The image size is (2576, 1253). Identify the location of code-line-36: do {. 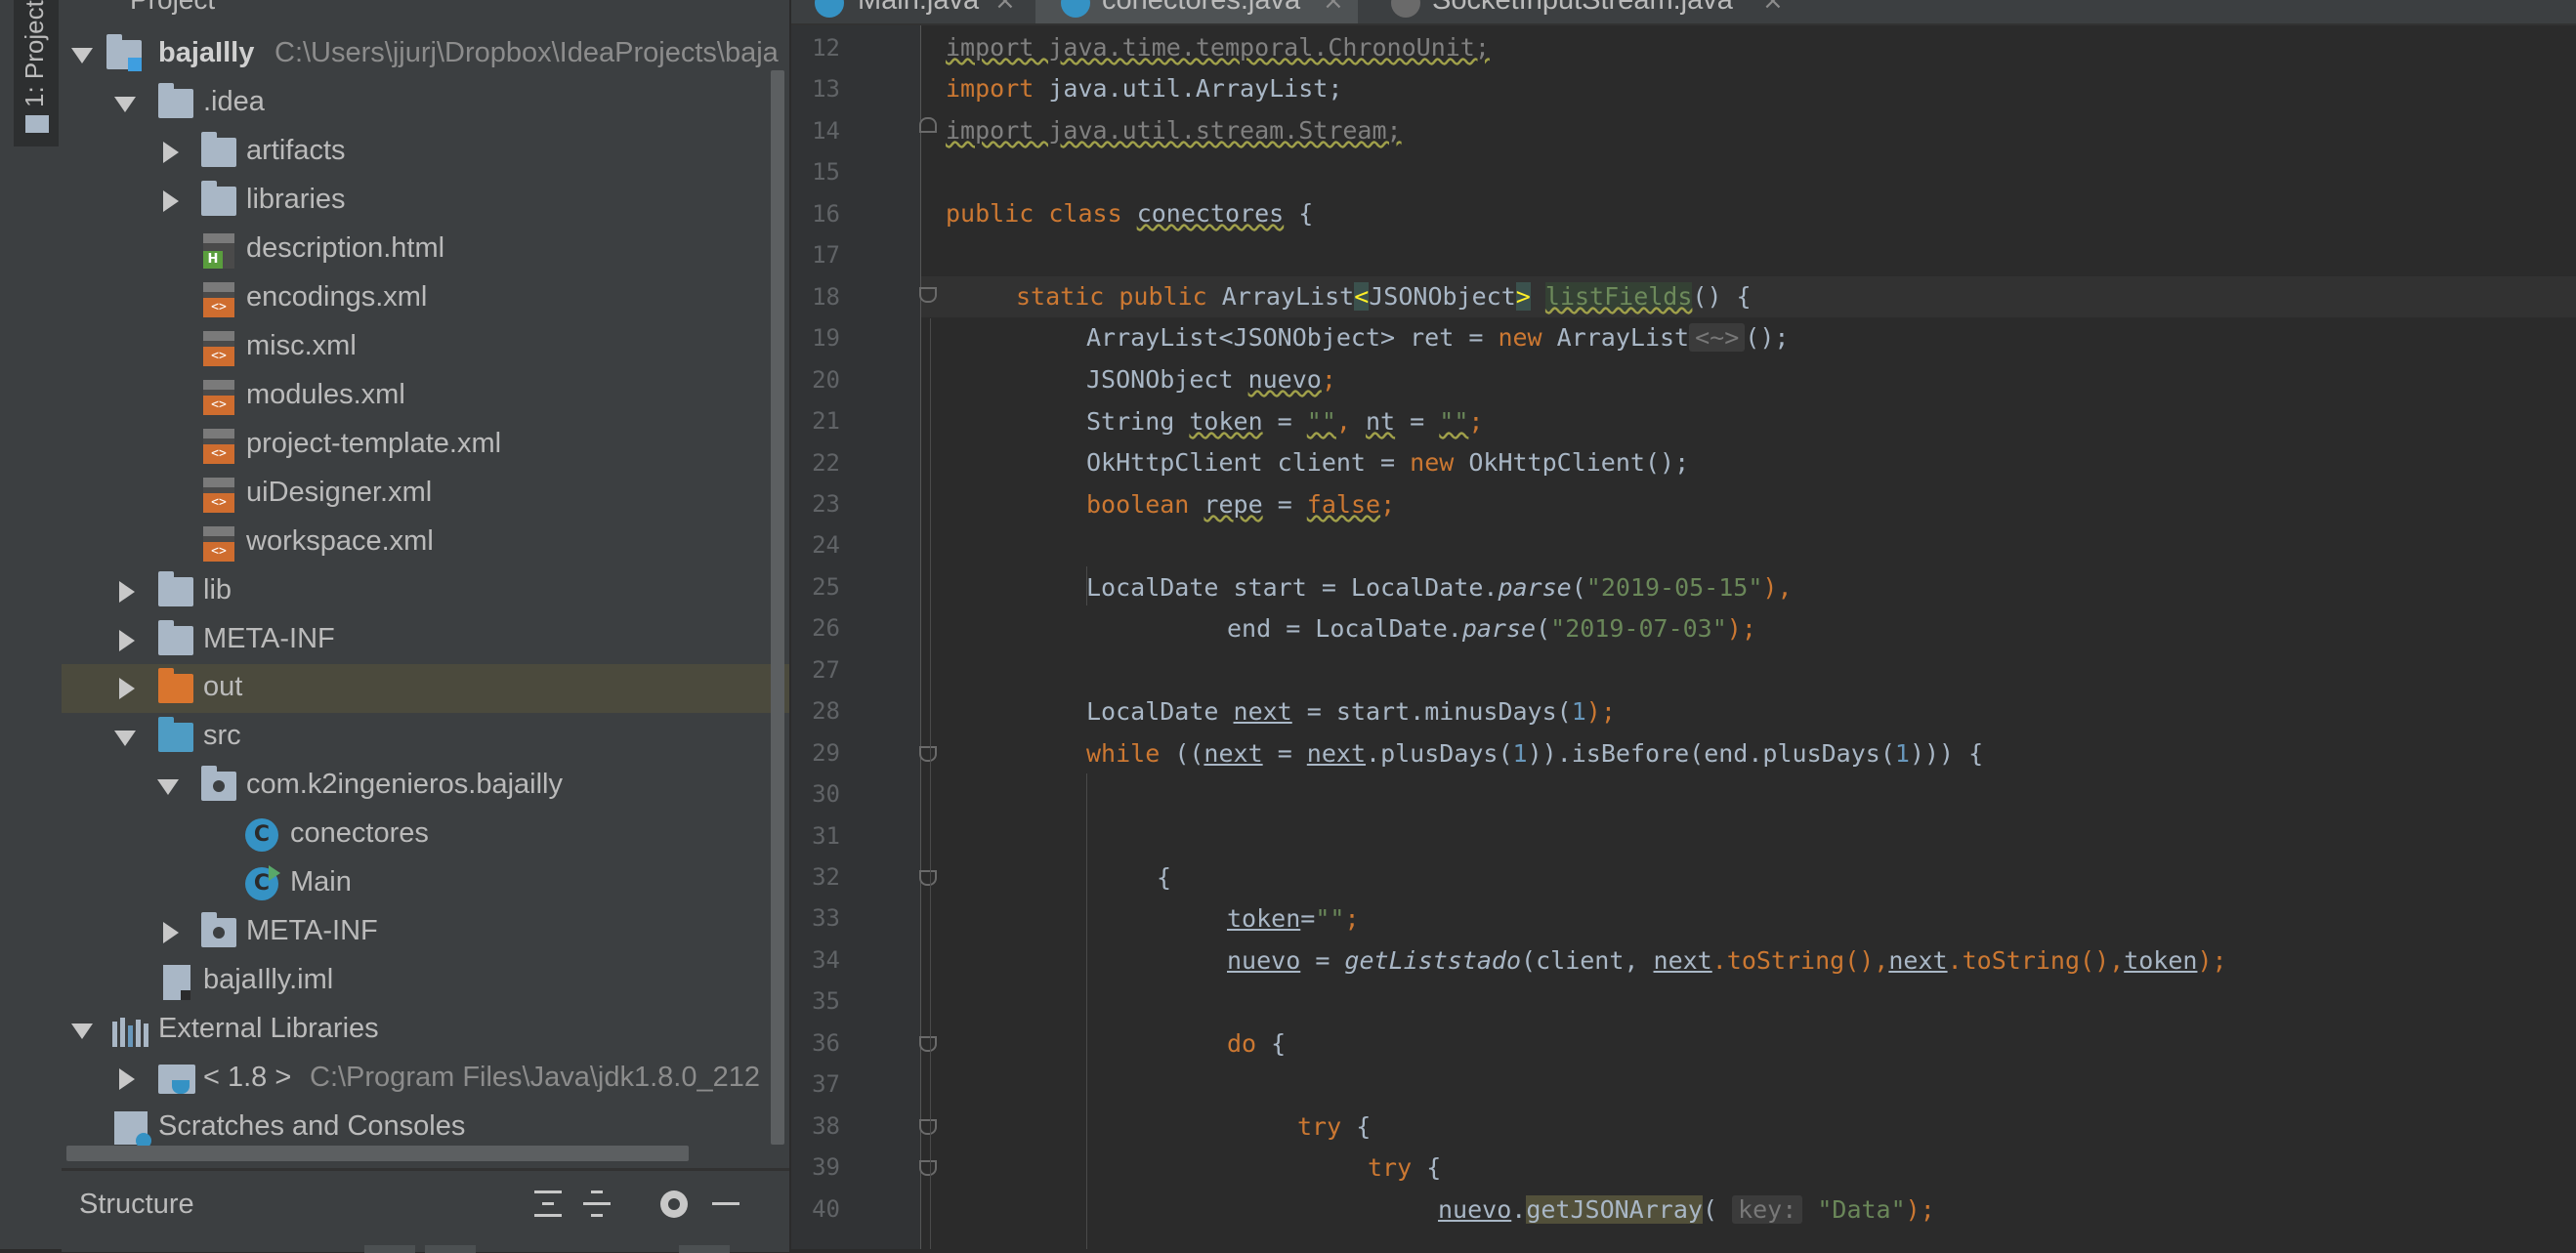
(1256, 1044).